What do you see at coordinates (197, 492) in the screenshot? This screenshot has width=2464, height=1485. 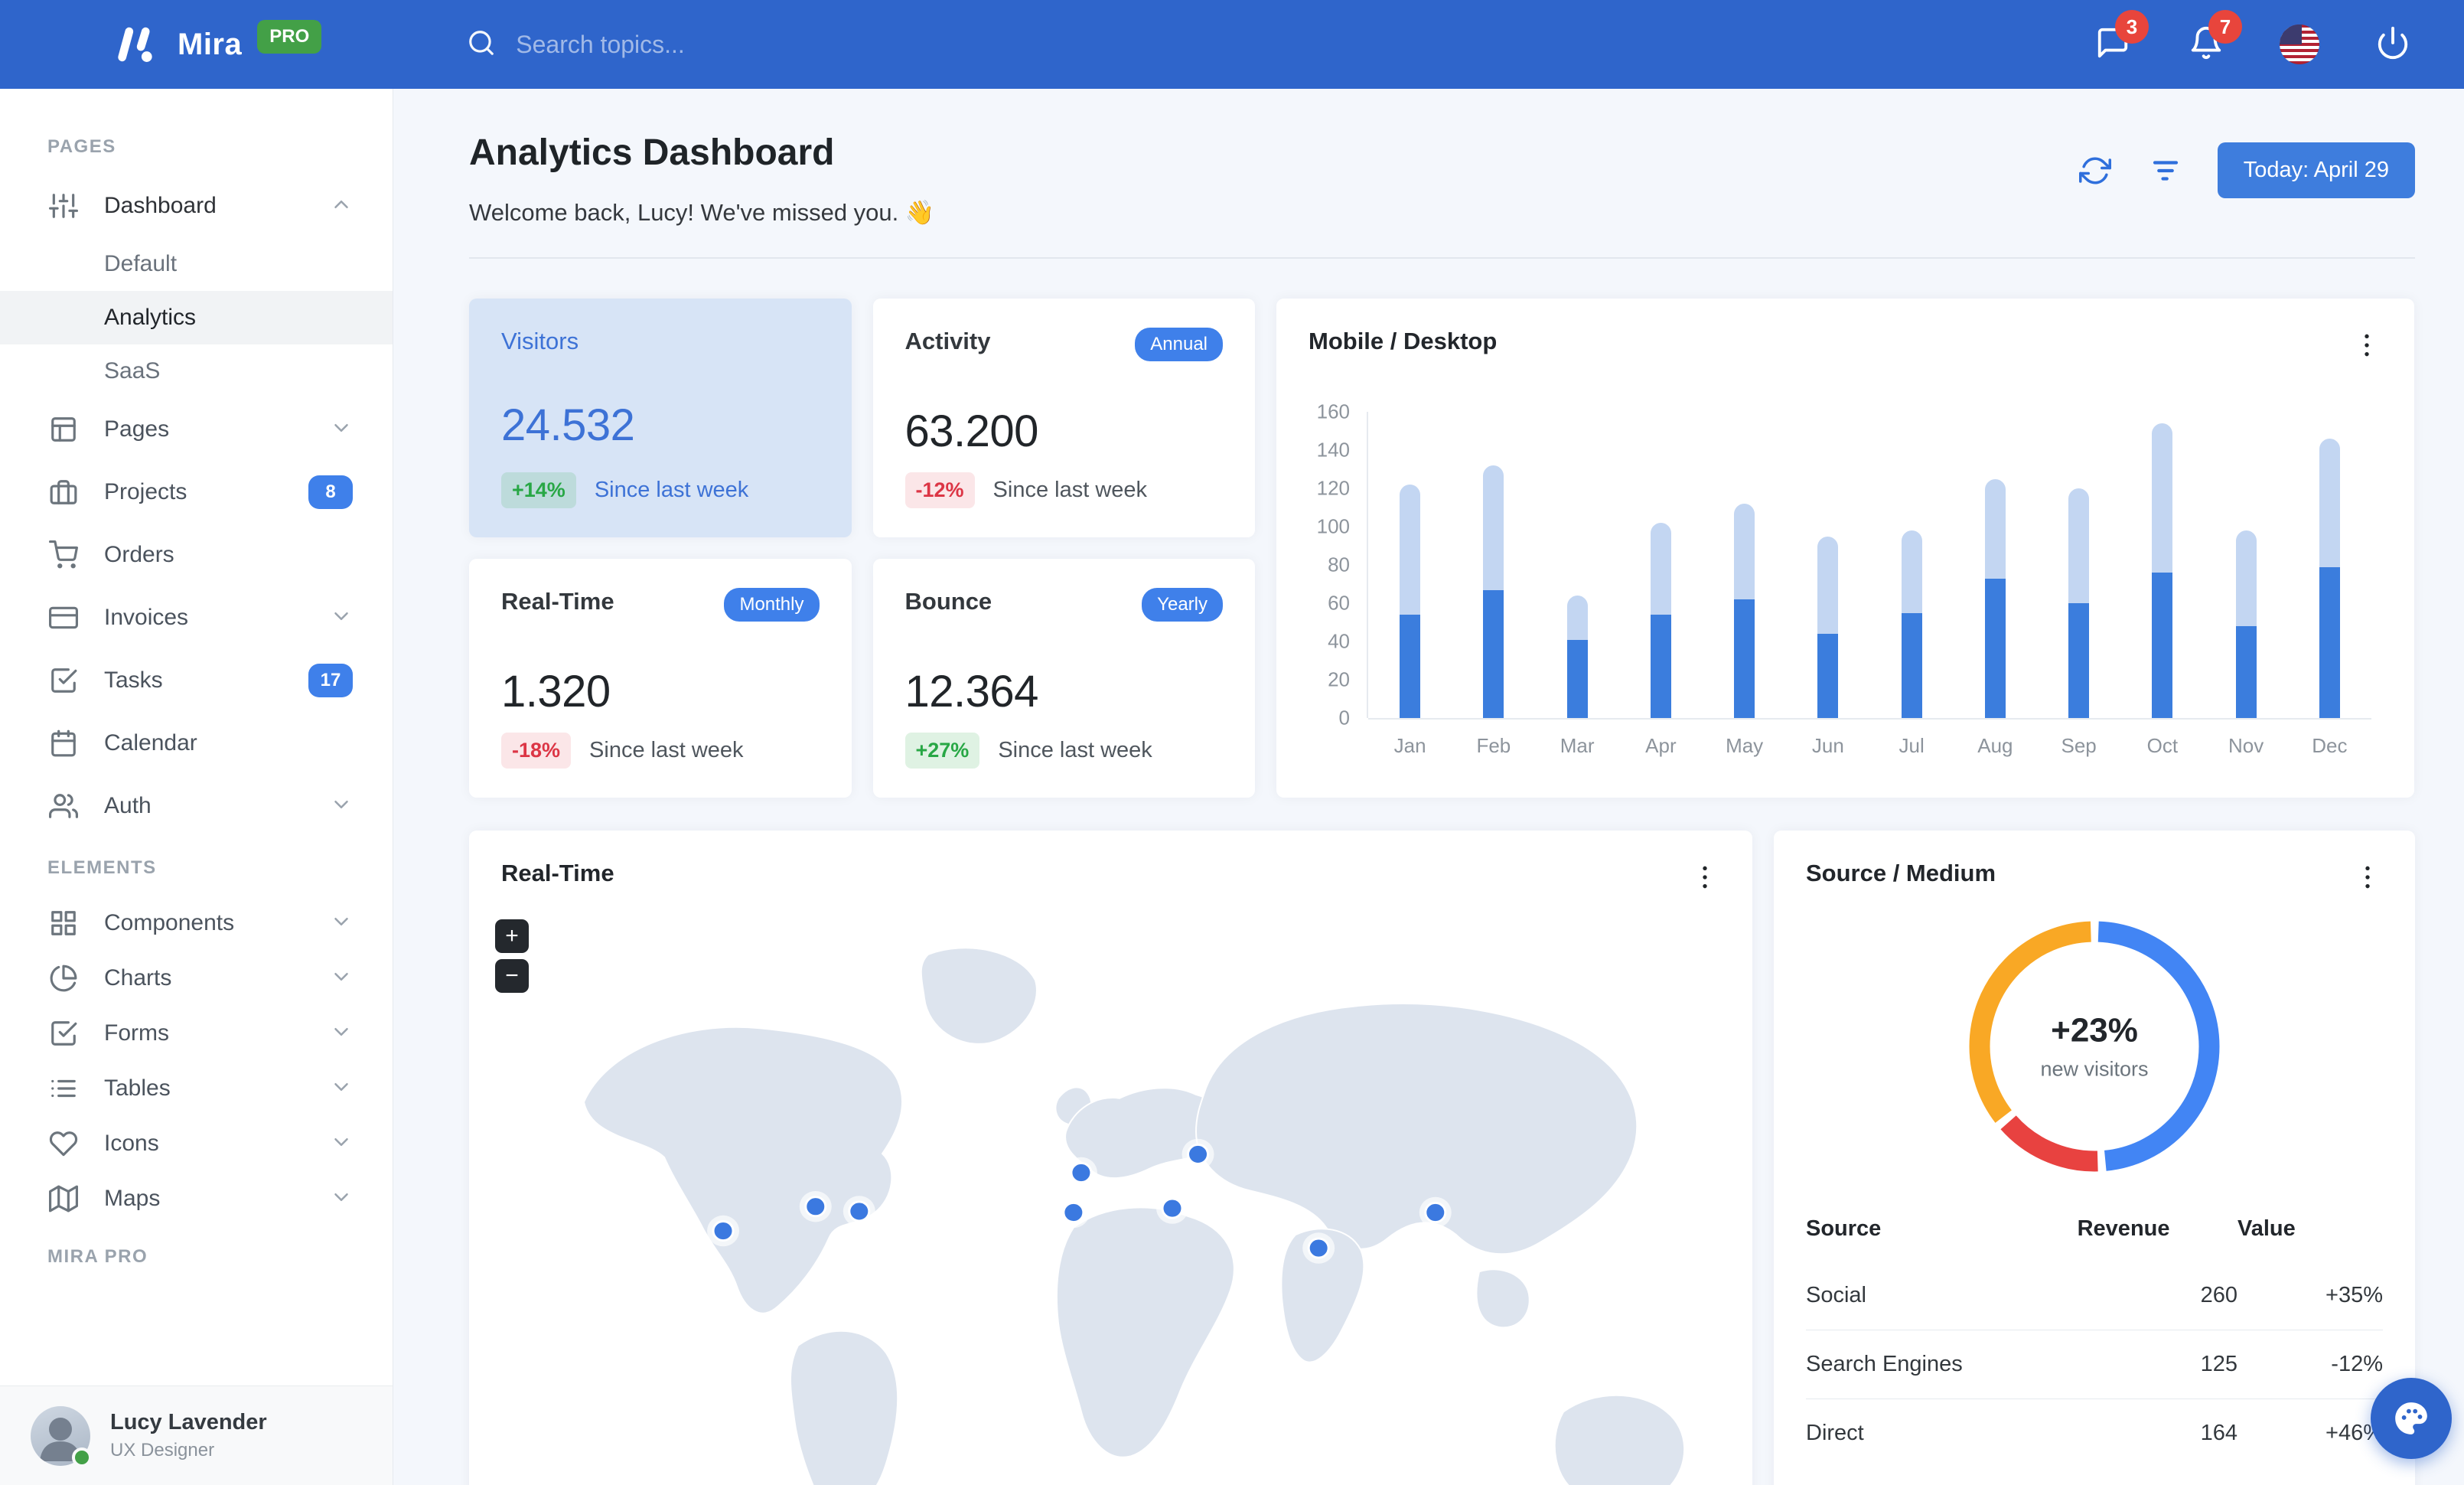 I see `sidebar-item-projects: Projects 8` at bounding box center [197, 492].